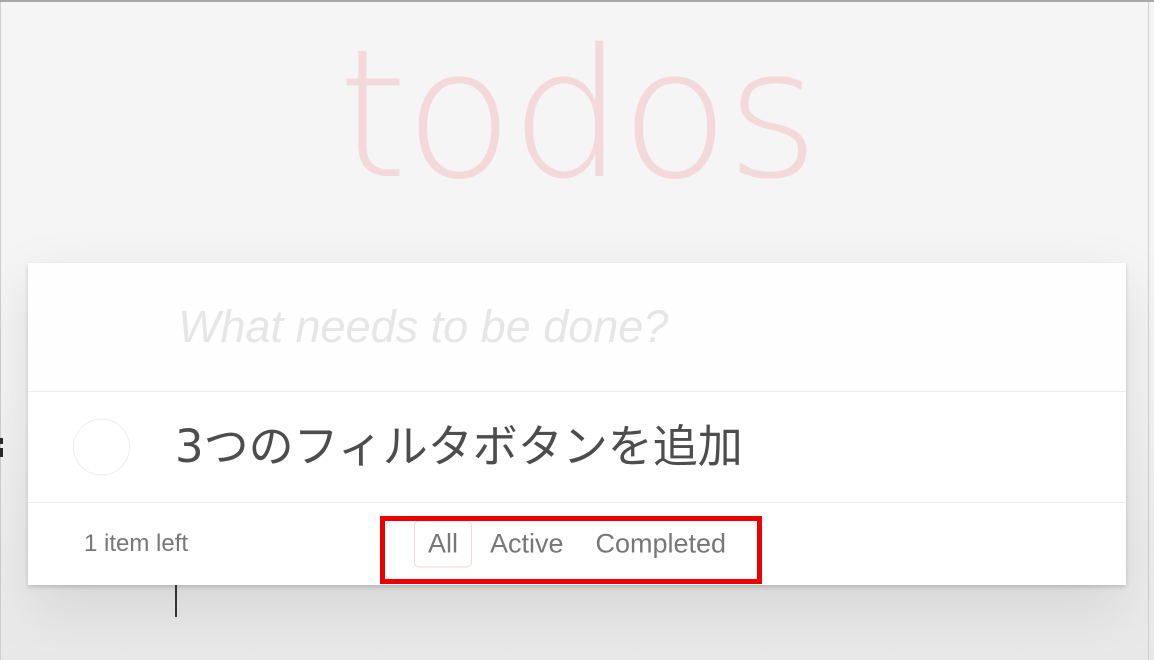 The width and height of the screenshot is (1154, 660). I want to click on filter-item-all: All, so click(443, 544).